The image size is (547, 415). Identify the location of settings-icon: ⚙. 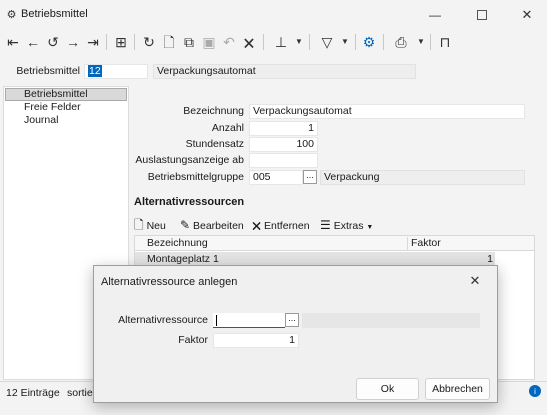
(369, 42).